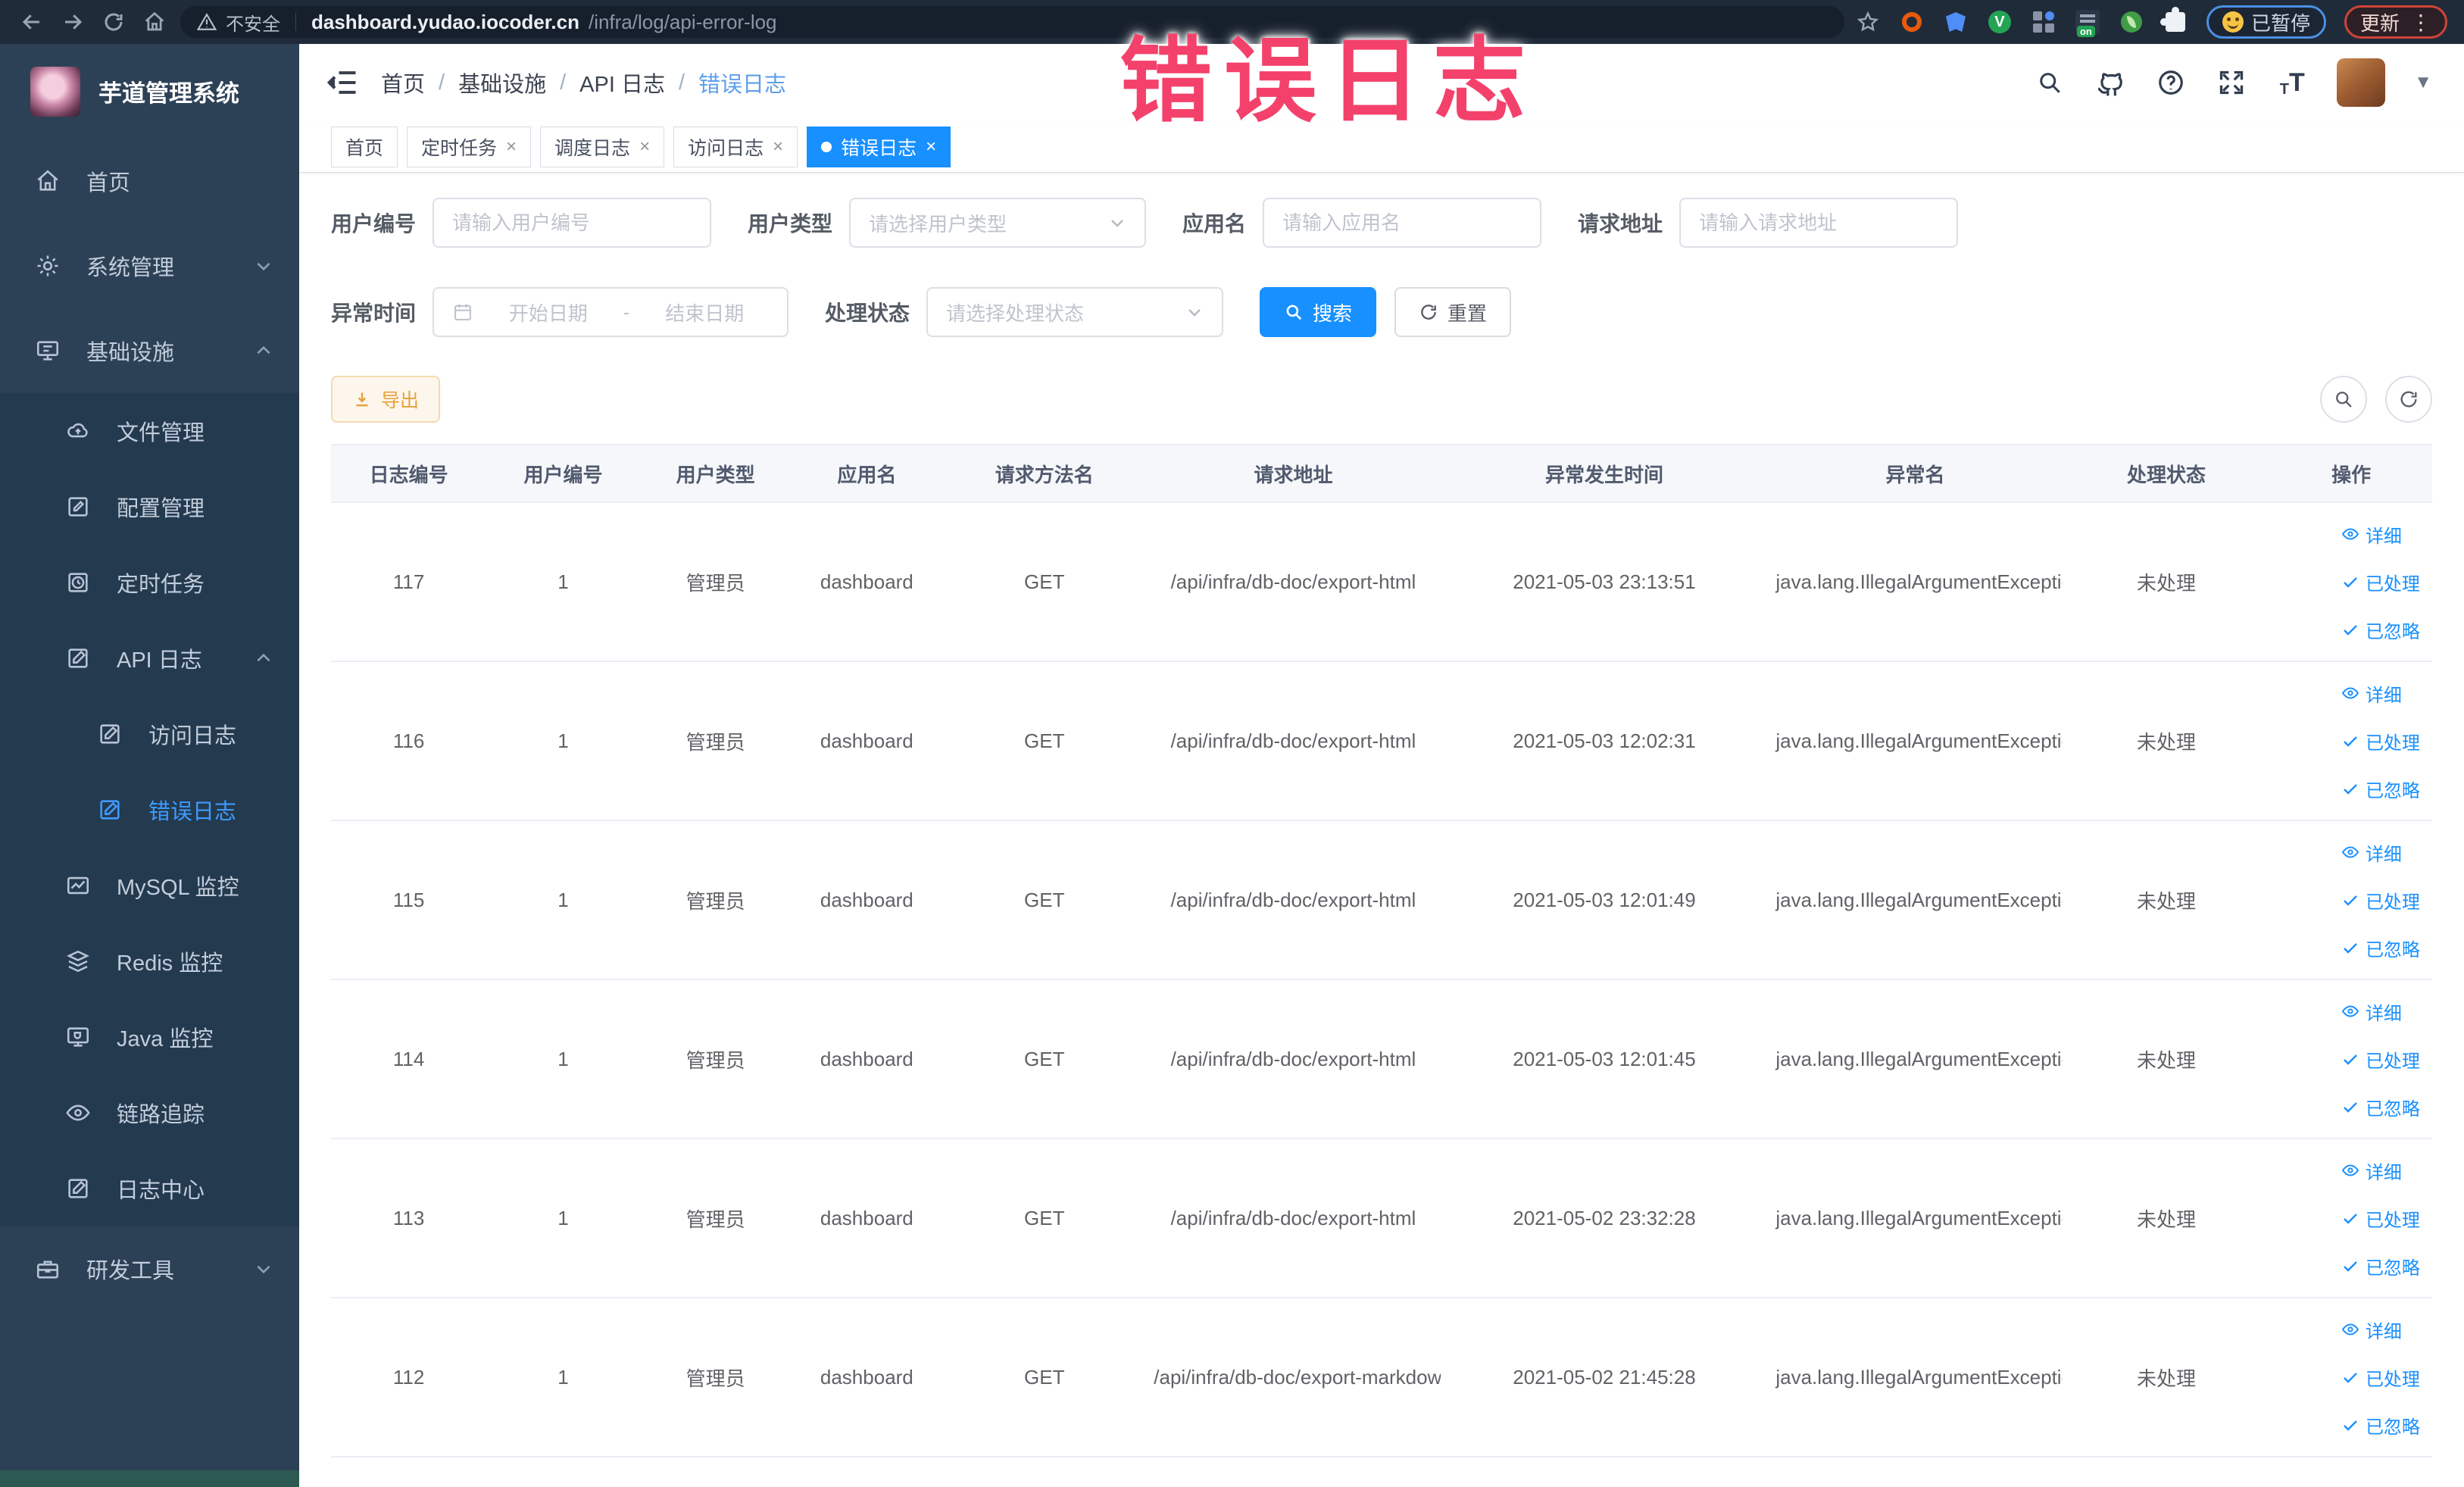 The height and width of the screenshot is (1487, 2464). Describe the element at coordinates (1956, 22) in the screenshot. I see `extension-shield-icon` at that location.